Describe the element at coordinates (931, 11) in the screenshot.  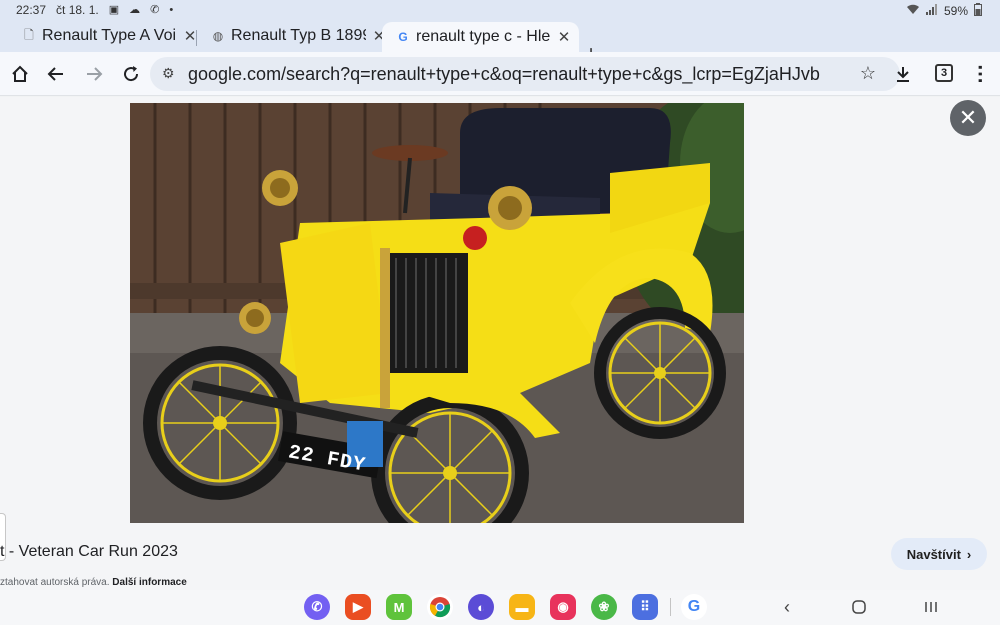
I see `signal-icon` at that location.